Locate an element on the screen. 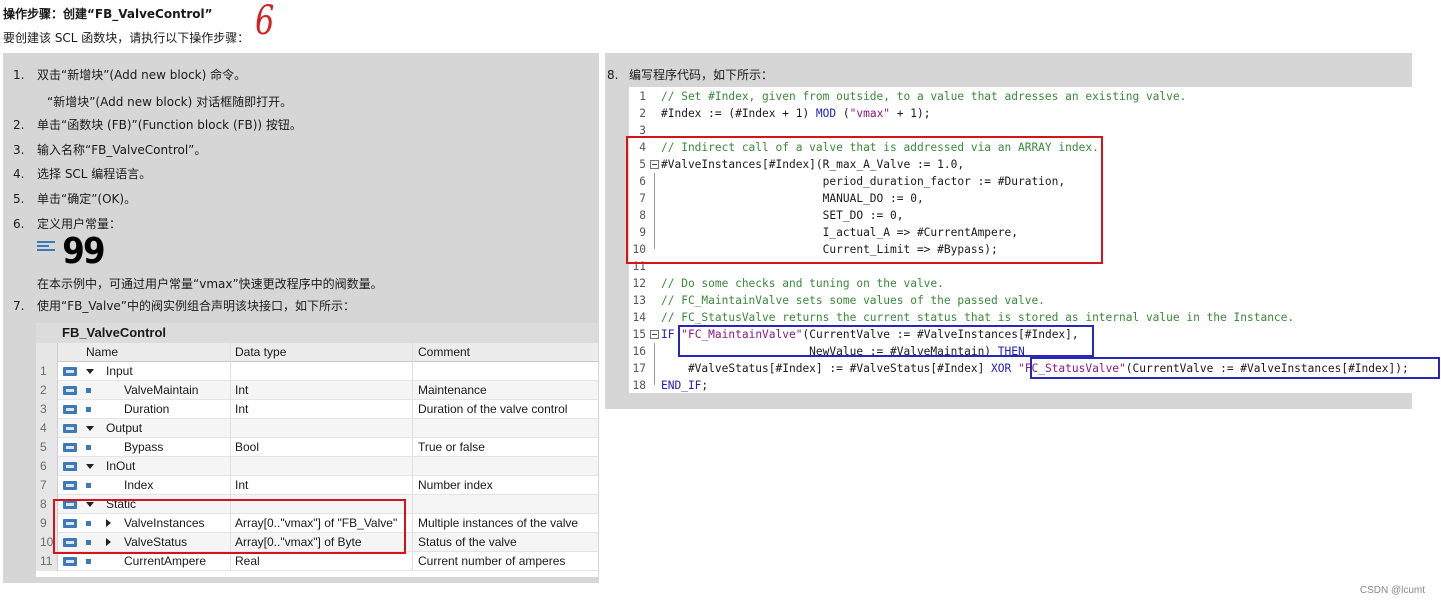 The width and height of the screenshot is (1441, 605). row-number: 1 is located at coordinates (47, 371).